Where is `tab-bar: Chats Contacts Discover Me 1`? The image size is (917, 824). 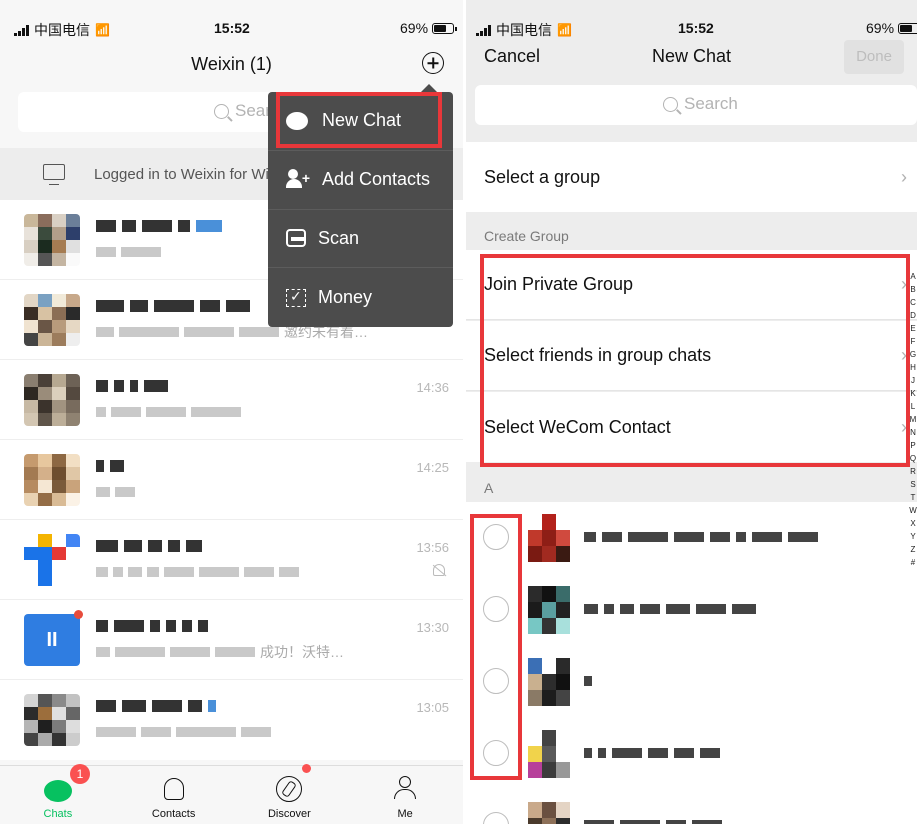 tab-bar: Chats Contacts Discover Me 1 is located at coordinates (231, 794).